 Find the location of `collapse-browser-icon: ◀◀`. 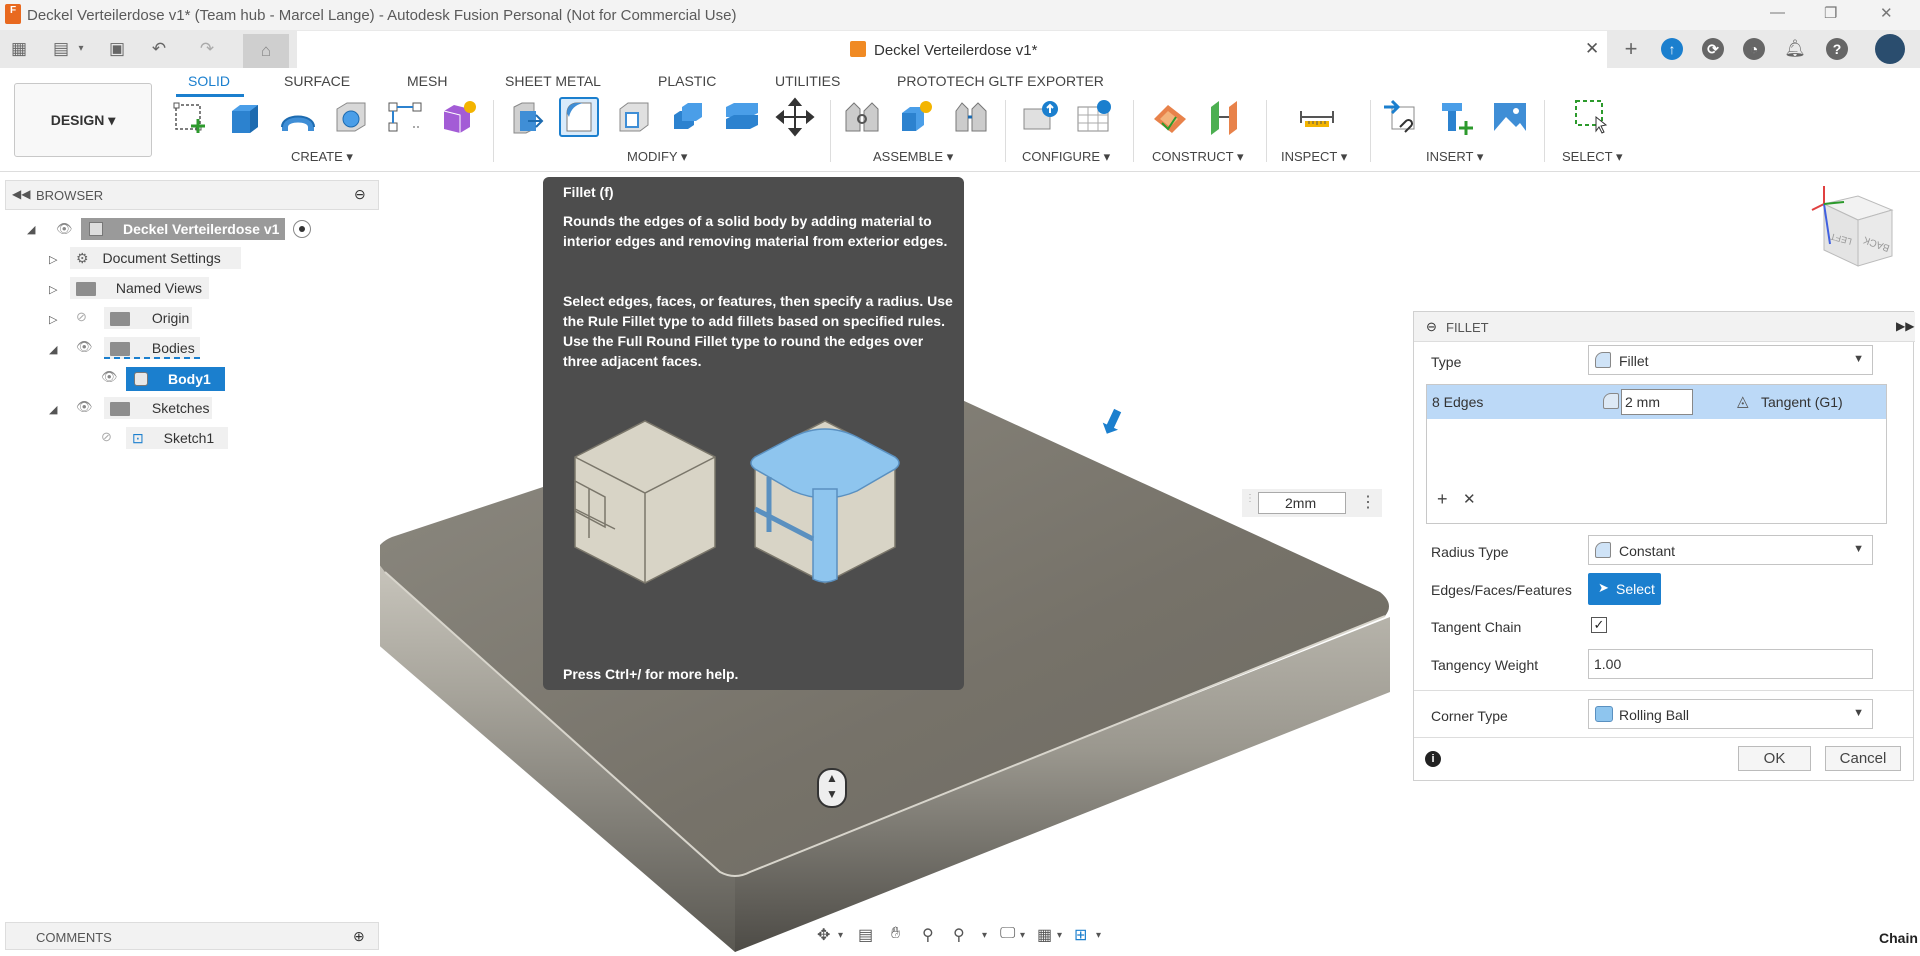

collapse-browser-icon: ◀◀ is located at coordinates (21, 194).